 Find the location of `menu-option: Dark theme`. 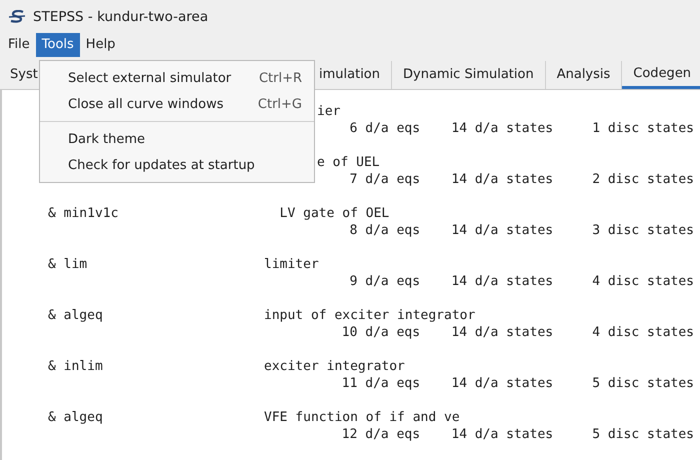

menu-option: Dark theme is located at coordinates (106, 139).